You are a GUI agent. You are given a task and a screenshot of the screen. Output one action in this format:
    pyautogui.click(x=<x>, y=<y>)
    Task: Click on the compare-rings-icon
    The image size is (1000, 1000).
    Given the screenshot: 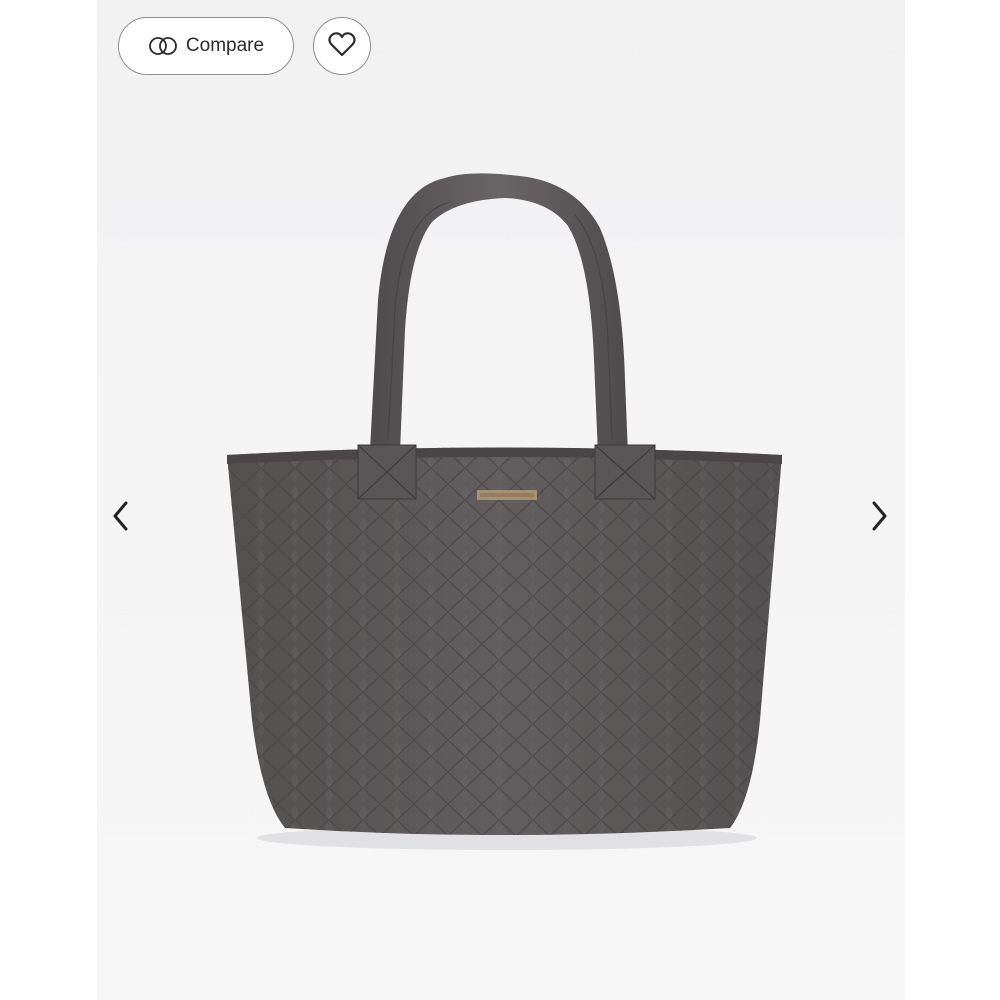 What is the action you would take?
    pyautogui.click(x=163, y=46)
    